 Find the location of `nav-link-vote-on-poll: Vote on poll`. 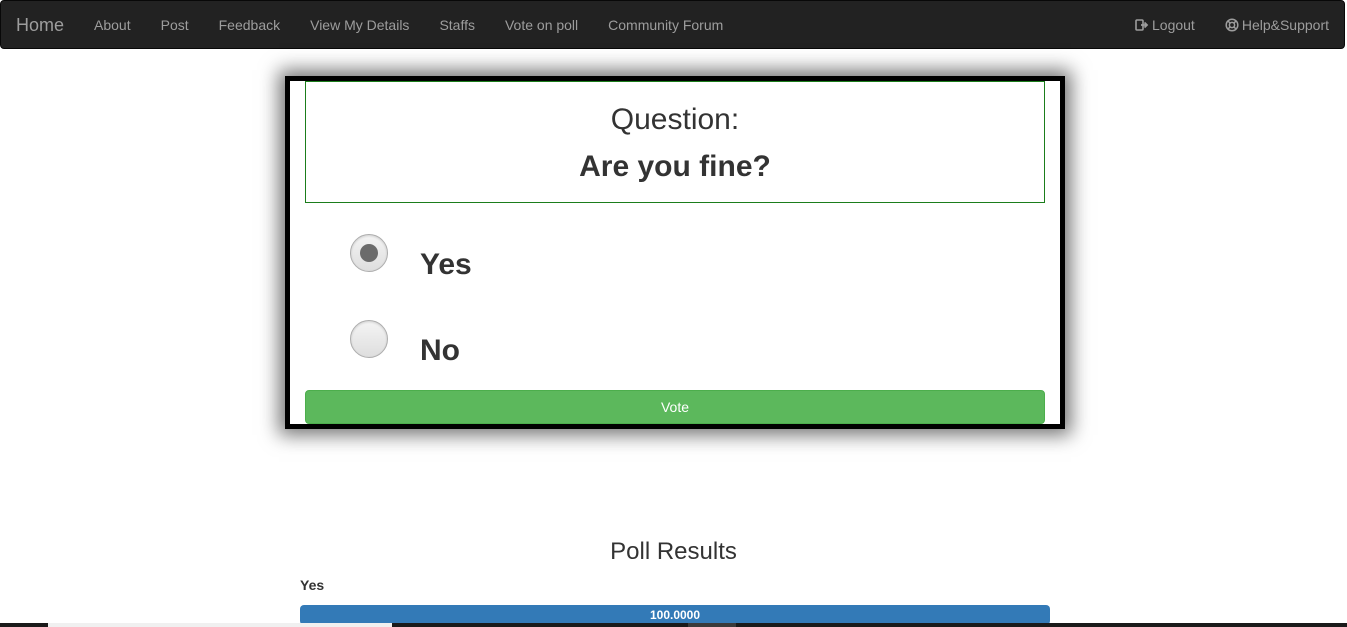

nav-link-vote-on-poll: Vote on poll is located at coordinates (541, 25).